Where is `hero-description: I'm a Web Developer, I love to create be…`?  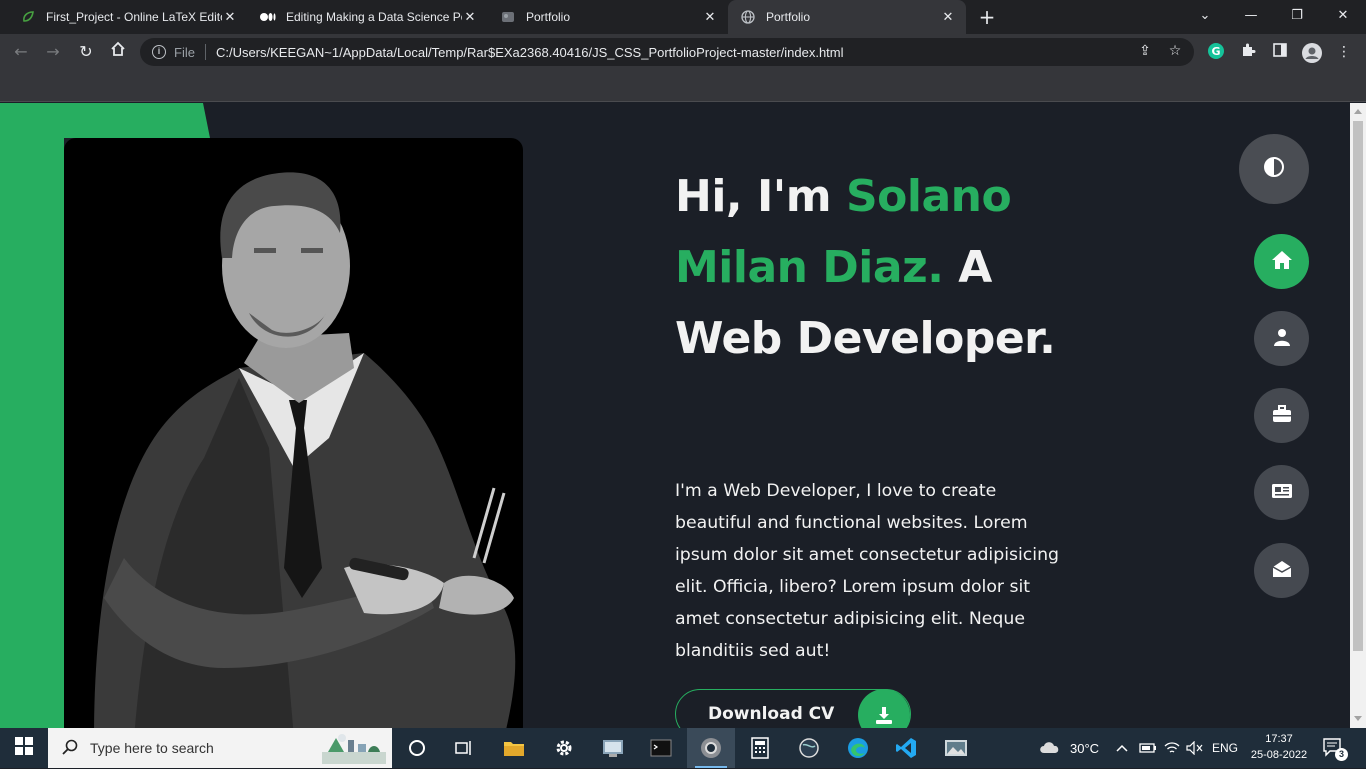
hero-description: I'm a Web Developer, I love to create be… is located at coordinates (867, 571).